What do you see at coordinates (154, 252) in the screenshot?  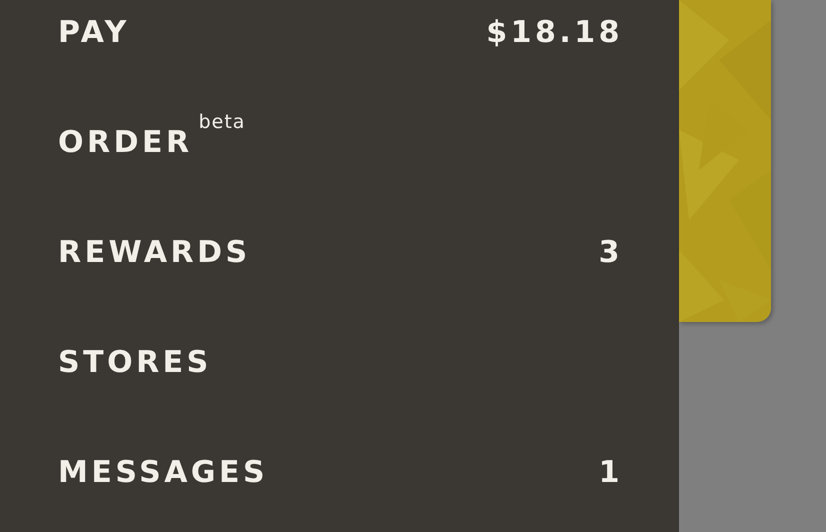 I see `menu-label: REWARDS` at bounding box center [154, 252].